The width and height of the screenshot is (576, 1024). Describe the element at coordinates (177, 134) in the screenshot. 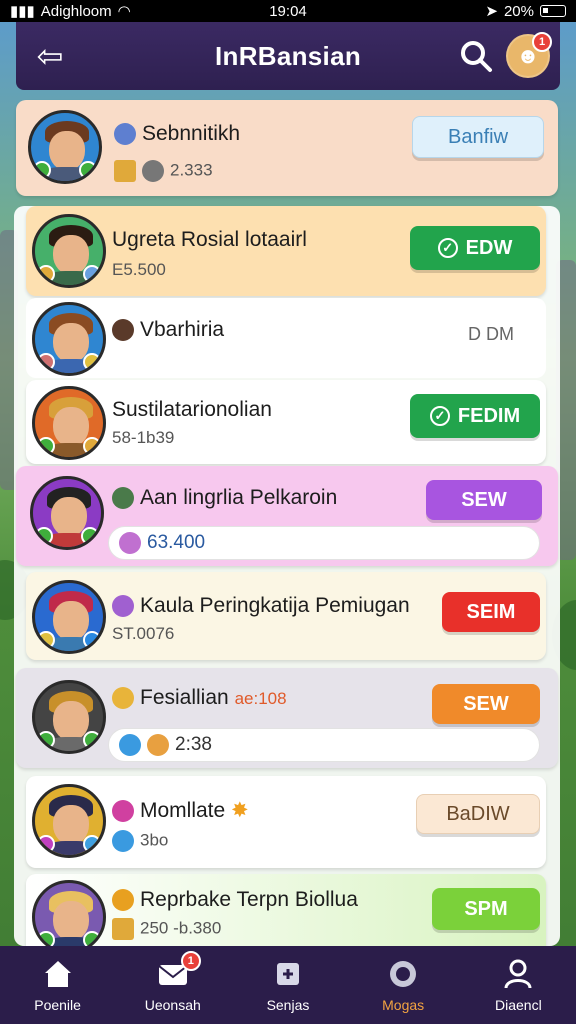

I see `player-name: Sebnnitikh` at that location.